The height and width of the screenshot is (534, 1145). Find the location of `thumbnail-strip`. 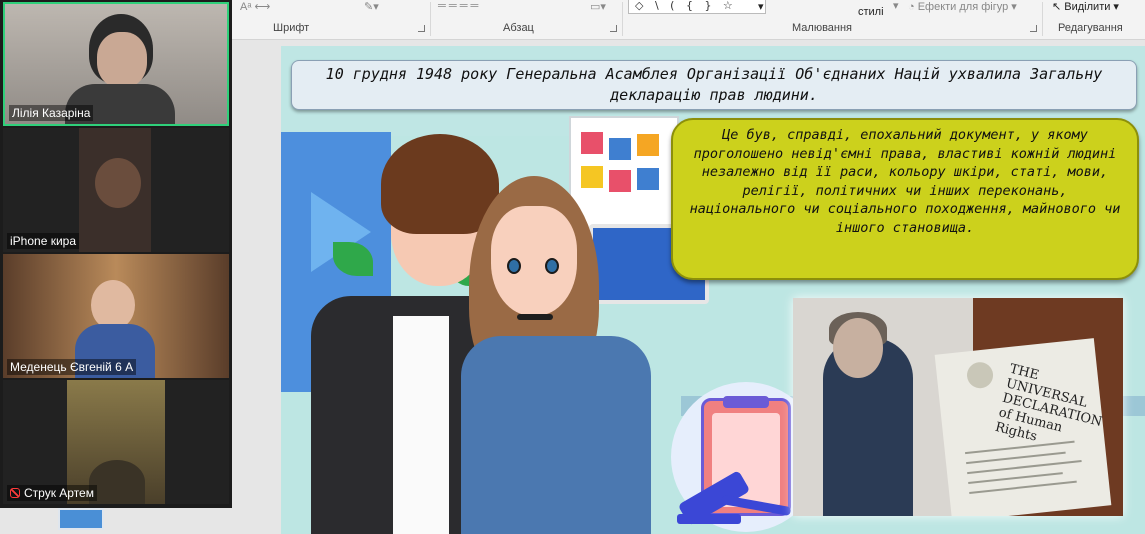

thumbnail-strip is located at coordinates (116, 521).